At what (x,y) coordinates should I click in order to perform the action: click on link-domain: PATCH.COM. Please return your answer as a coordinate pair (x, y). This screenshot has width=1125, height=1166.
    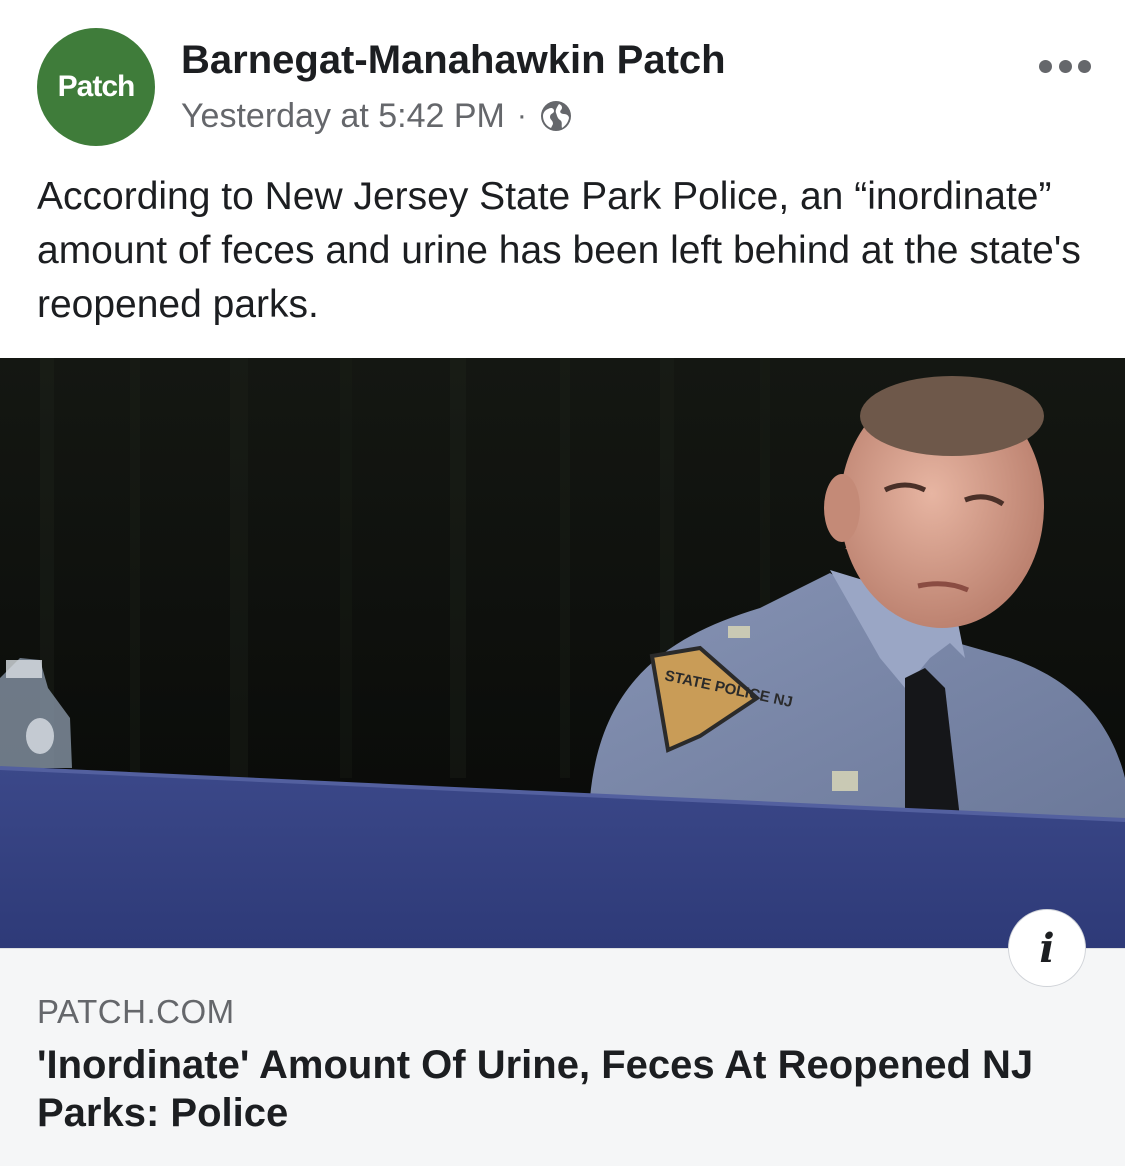
    Looking at the image, I should click on (136, 1011).